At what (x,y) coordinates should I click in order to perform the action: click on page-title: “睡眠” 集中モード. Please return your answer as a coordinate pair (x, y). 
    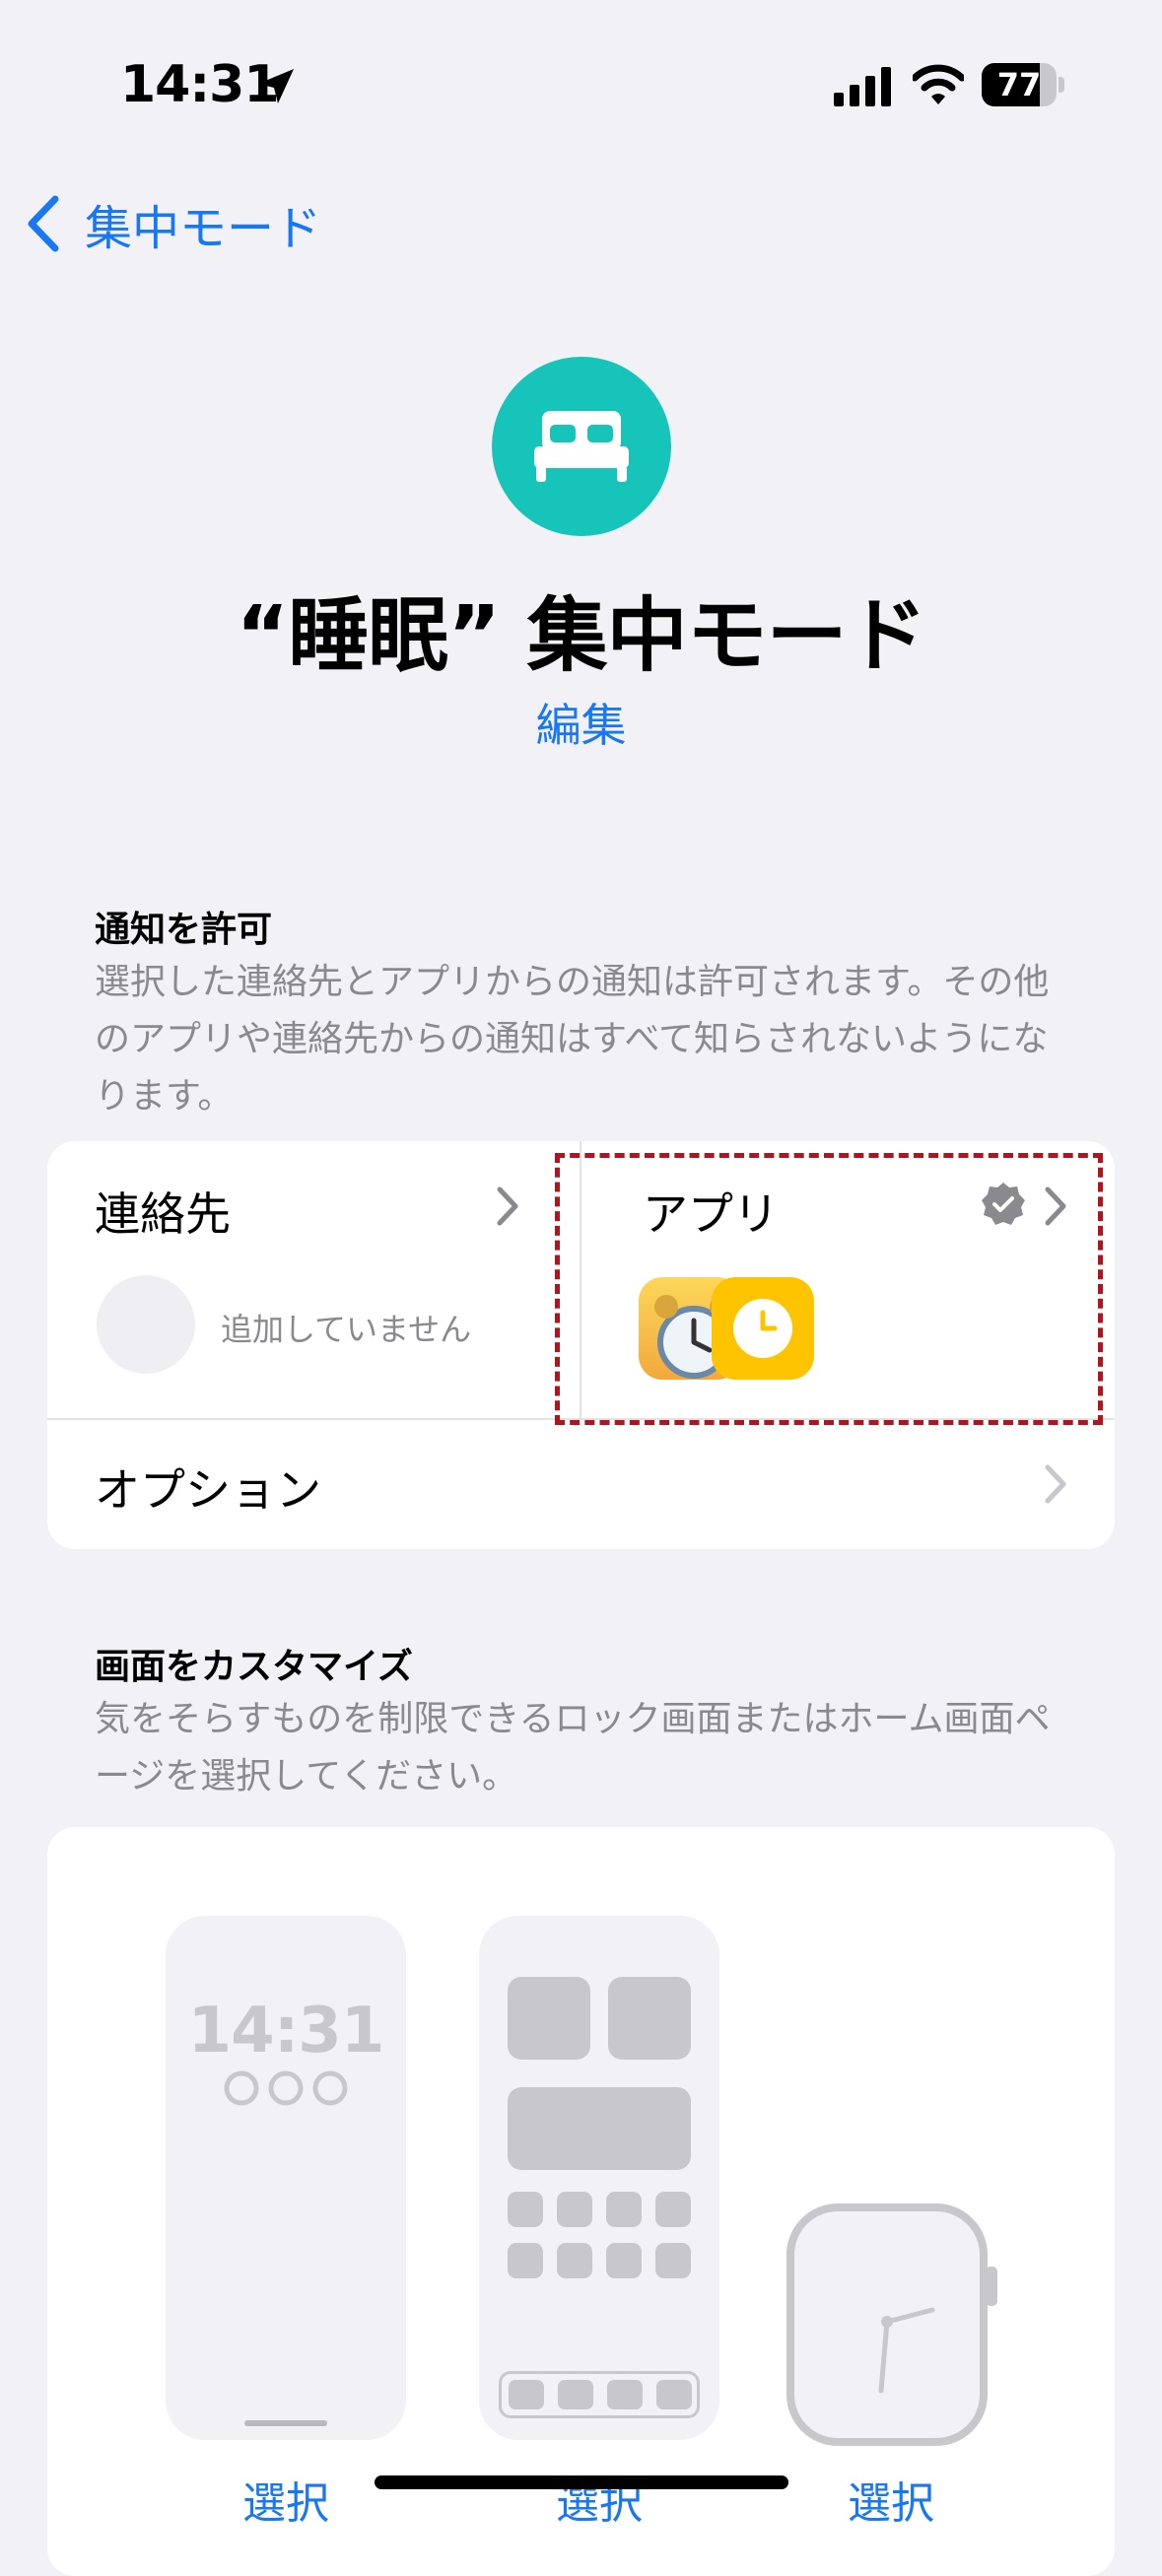
    Looking at the image, I should click on (581, 636).